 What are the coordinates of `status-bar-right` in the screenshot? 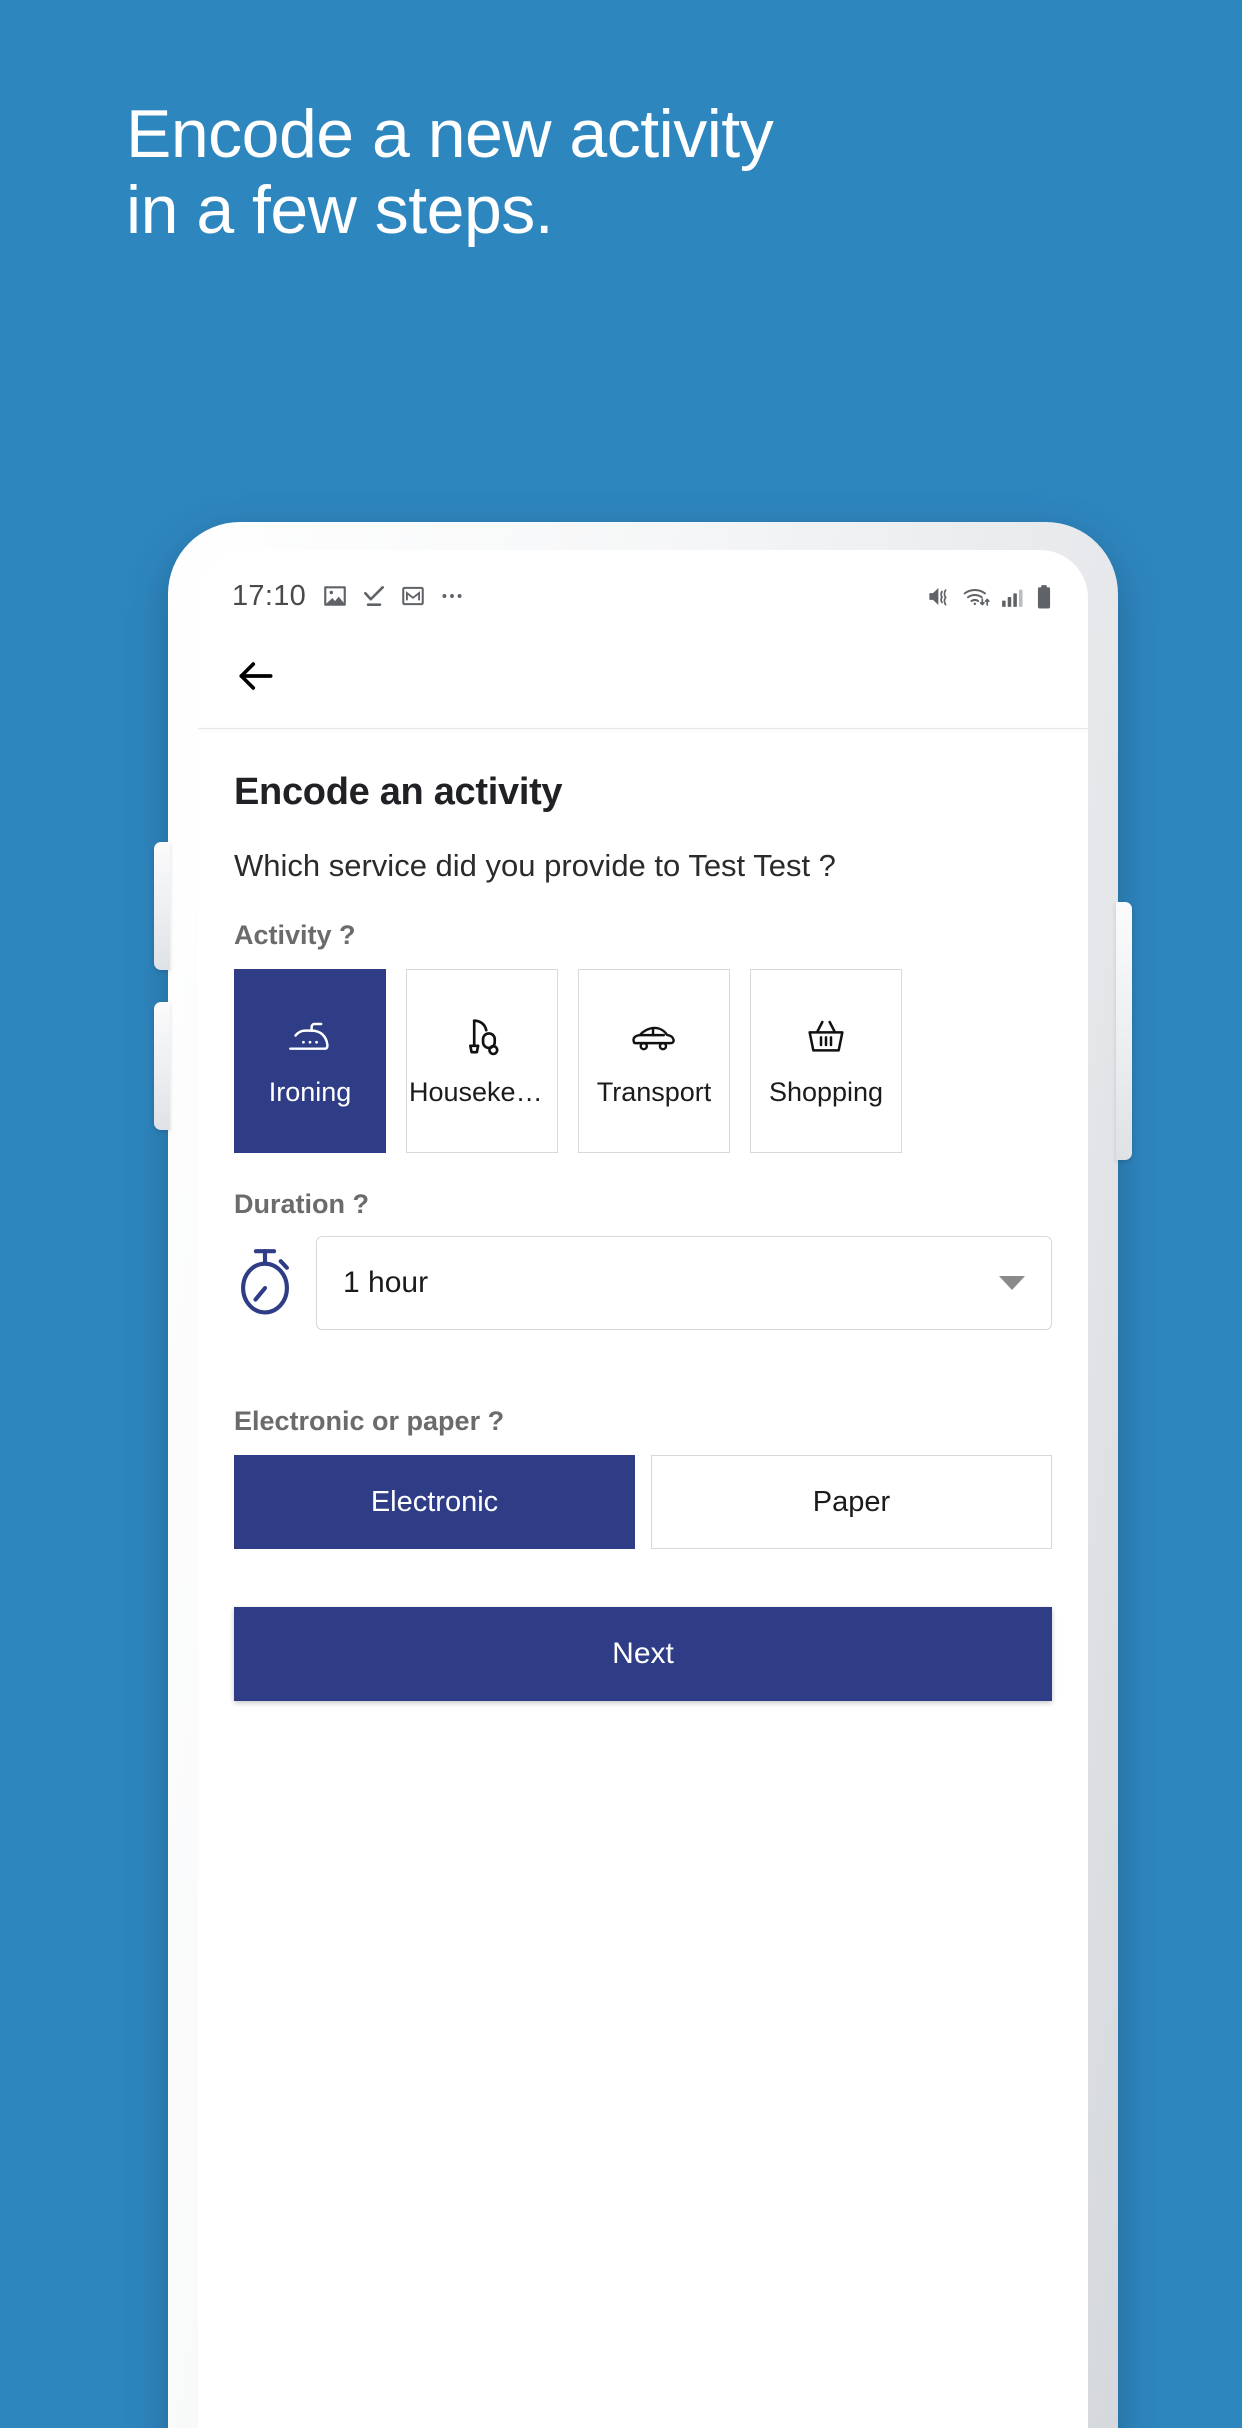 It's located at (990, 596).